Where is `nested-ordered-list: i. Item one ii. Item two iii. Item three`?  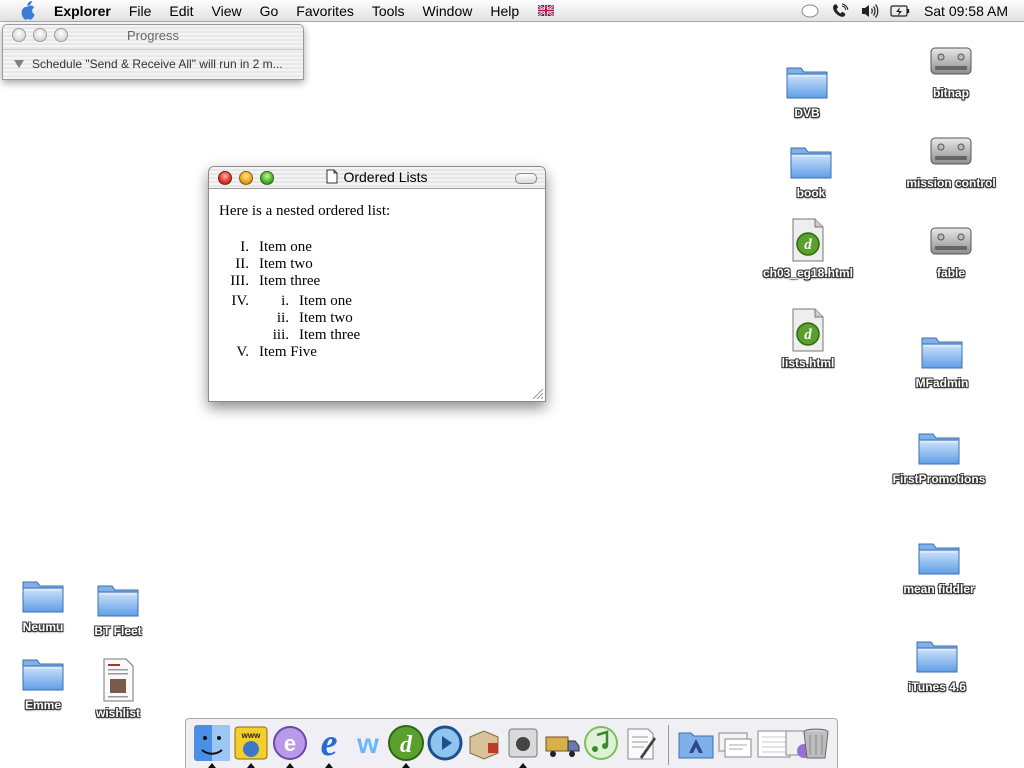
nested-ordered-list: i. Item one ii. Item two iii. Item three is located at coordinates (397, 318).